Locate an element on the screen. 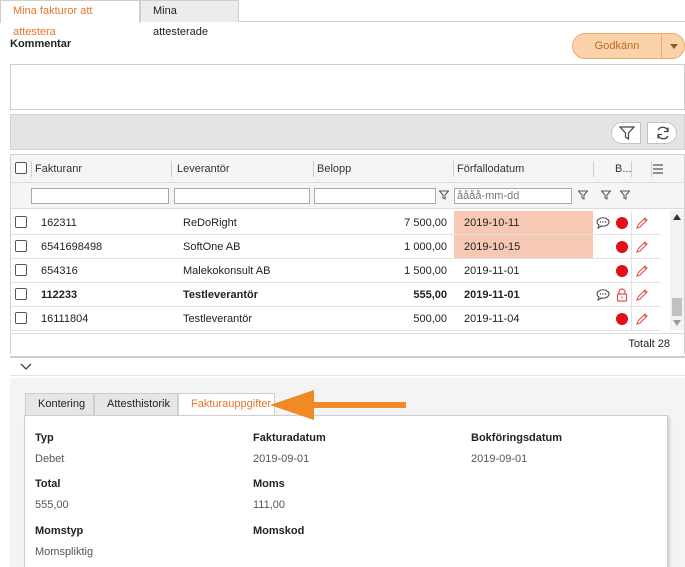  table-row: 112233 Testleverantör 555,00 2019-11-01 is located at coordinates (336, 295).